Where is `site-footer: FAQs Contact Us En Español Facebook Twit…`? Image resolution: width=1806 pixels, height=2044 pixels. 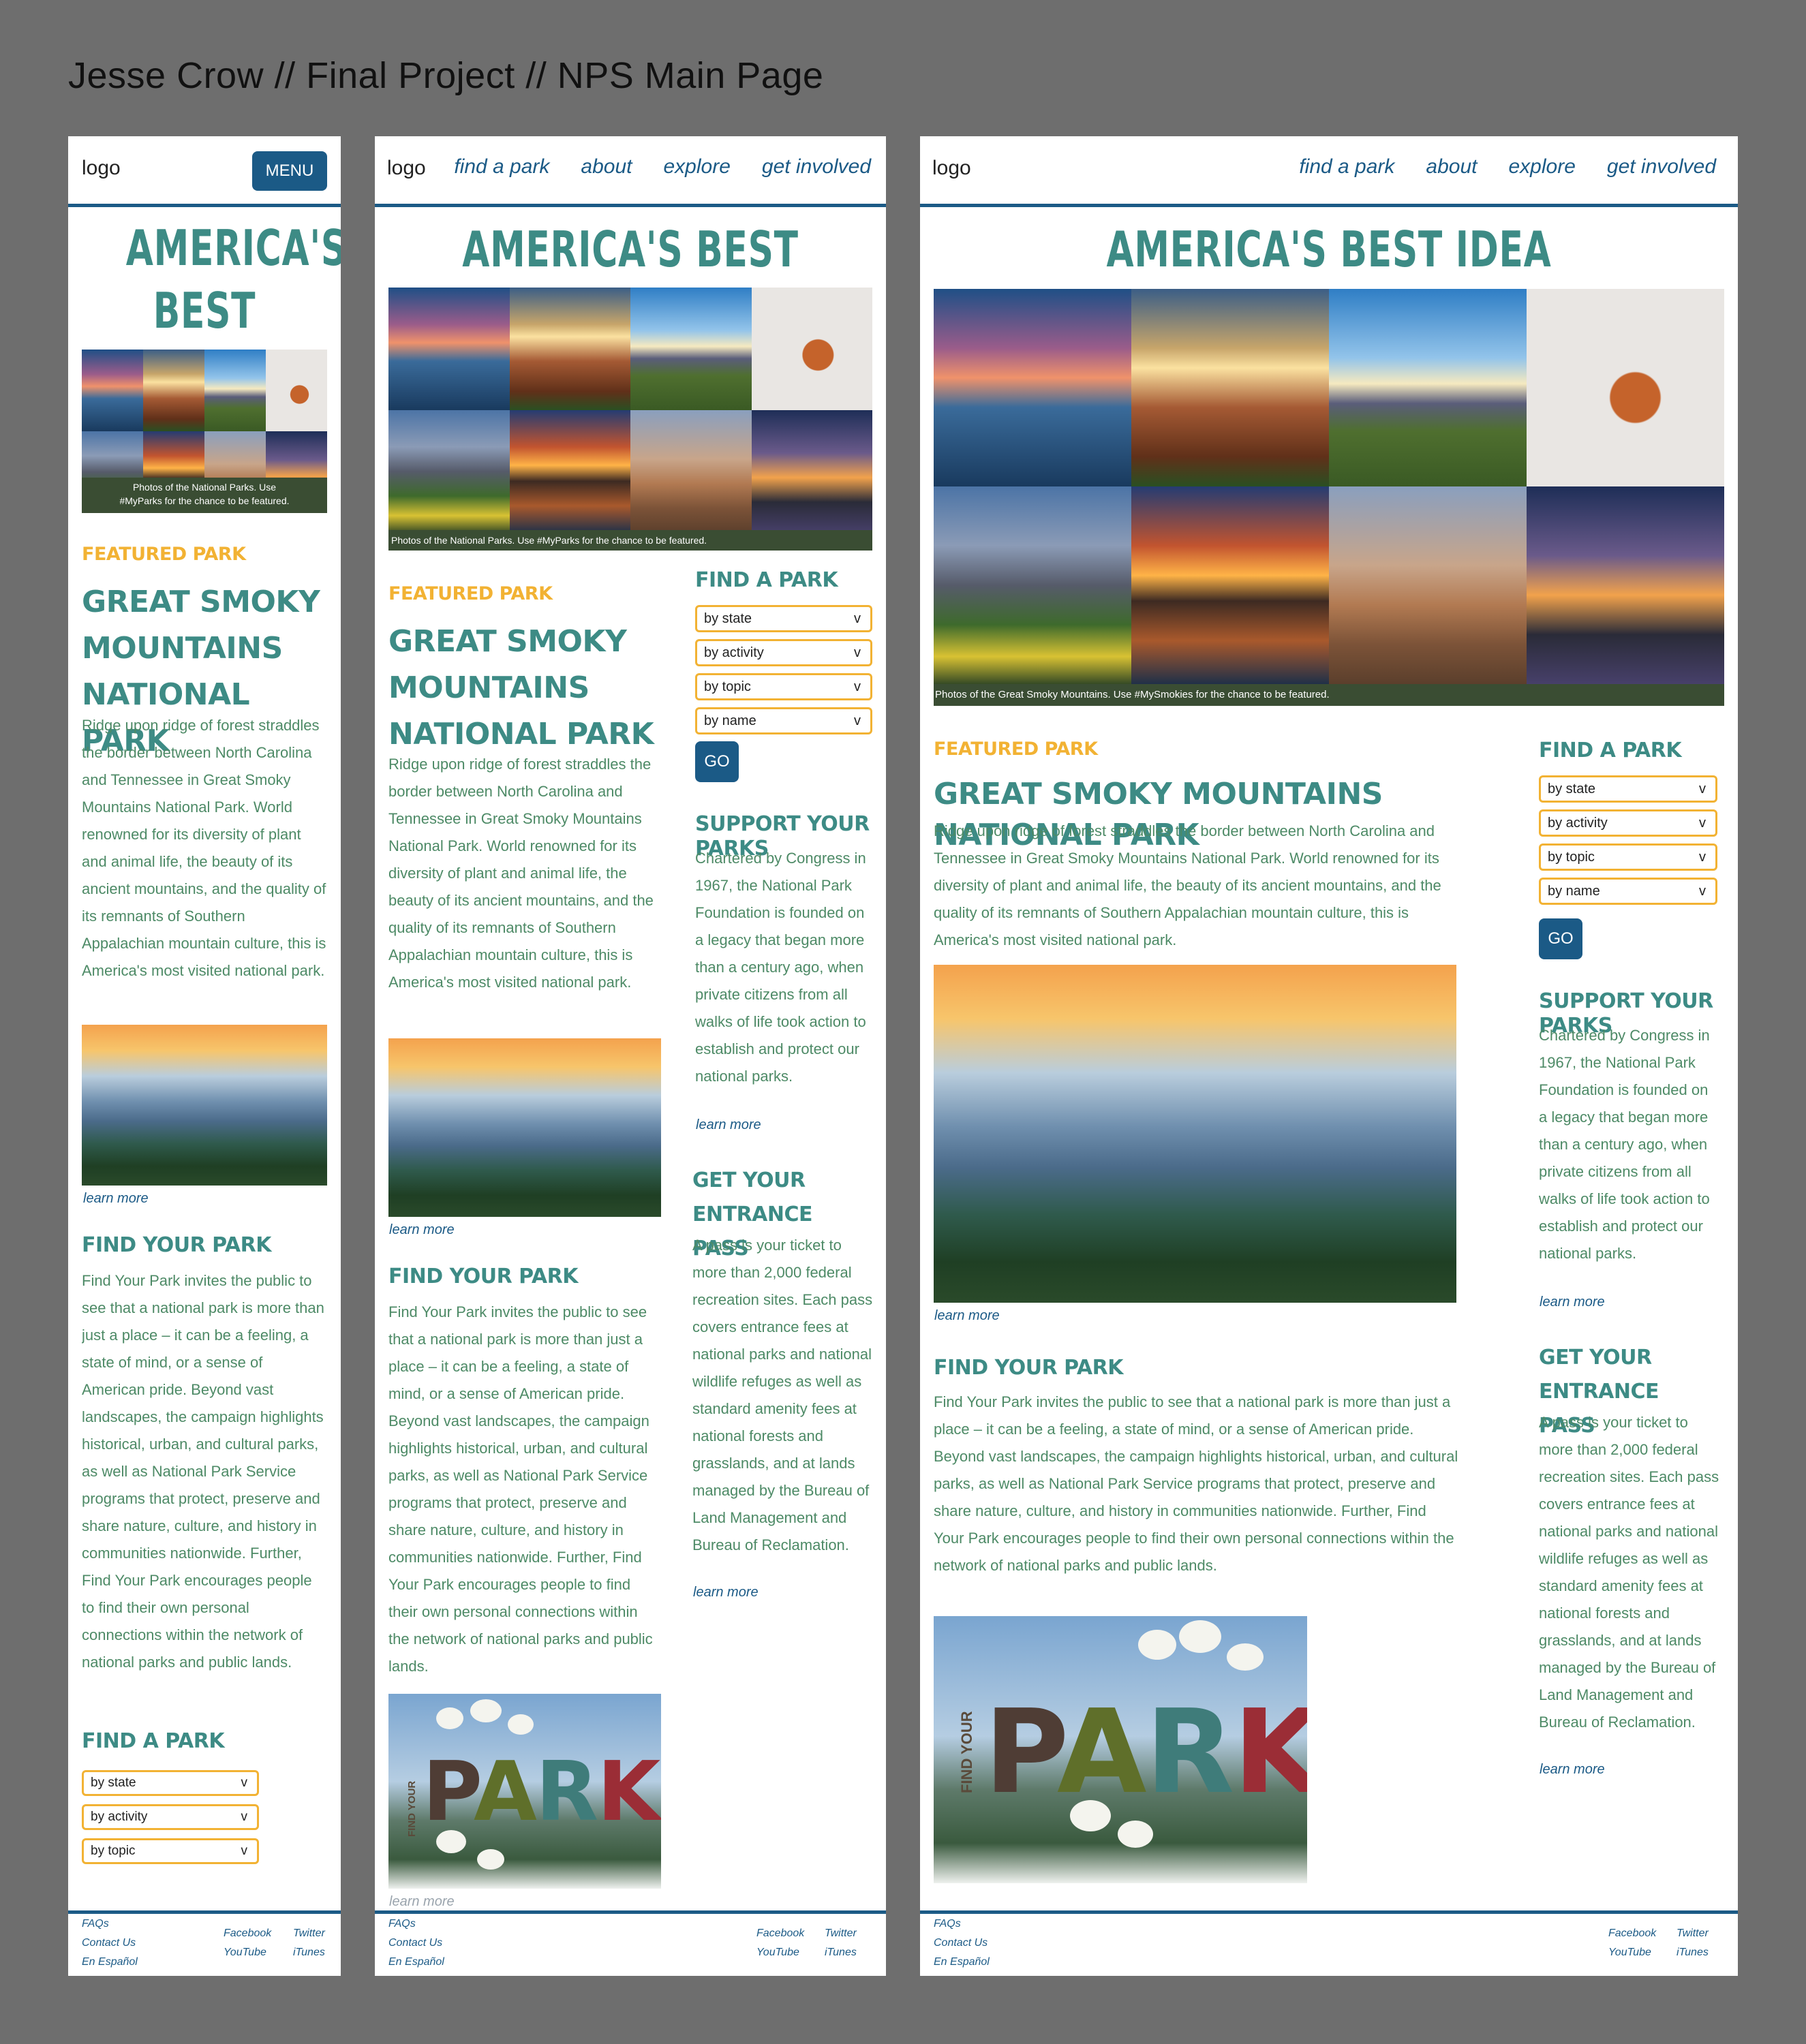
site-footer: FAQs Contact Us En Español Facebook Twit… is located at coordinates (1329, 1943).